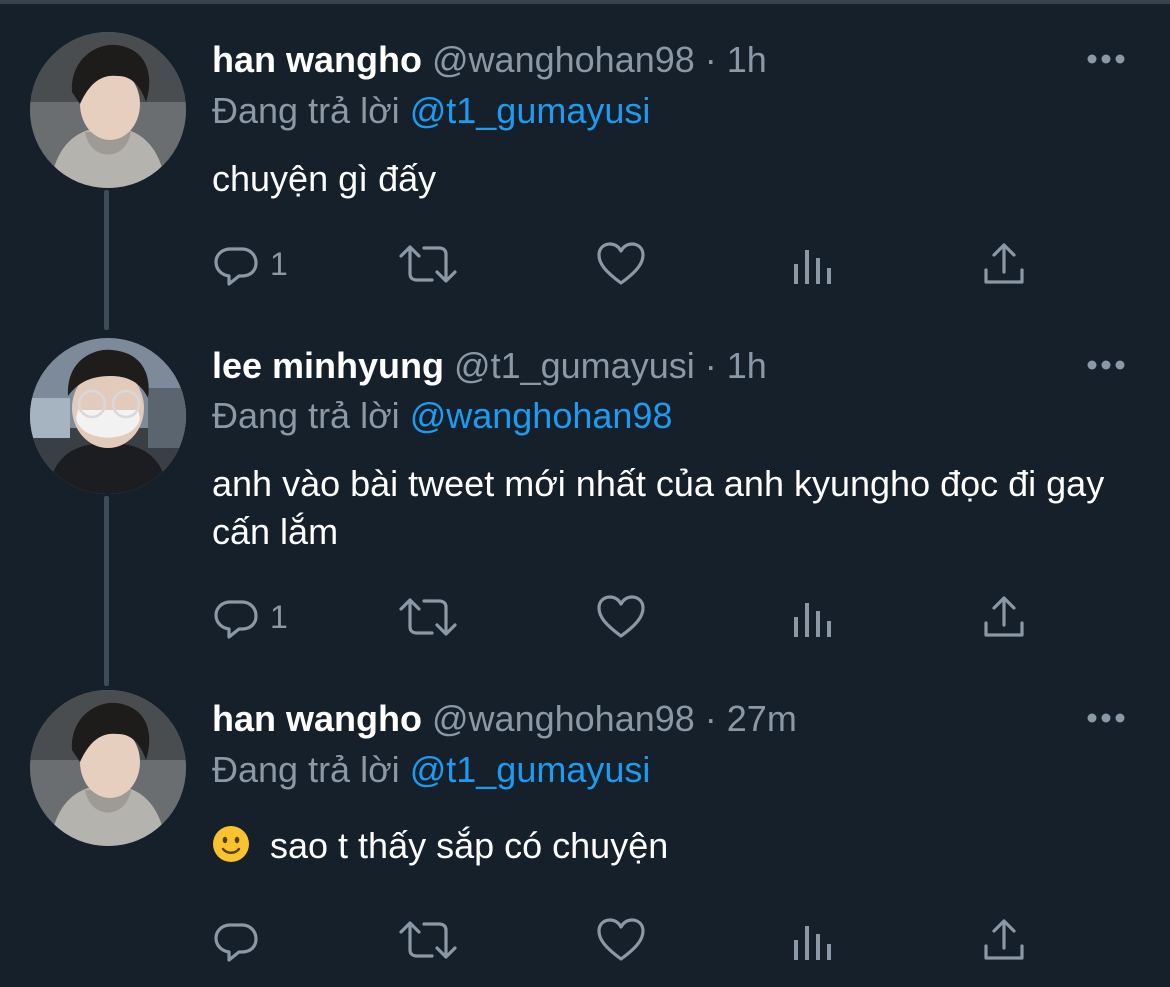 The height and width of the screenshot is (987, 1170). Describe the element at coordinates (328, 365) in the screenshot. I see `display-name: lee minhyung` at that location.